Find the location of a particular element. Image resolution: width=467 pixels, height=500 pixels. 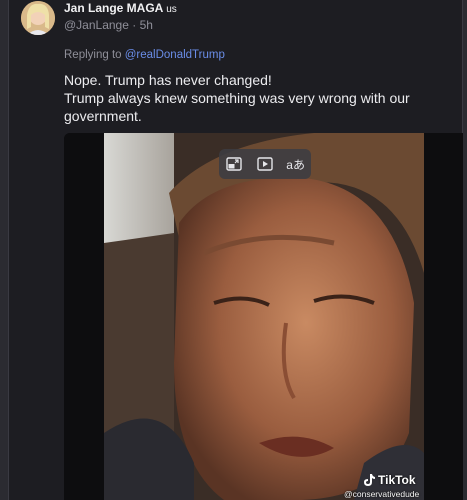

author-handle: @JanLange is located at coordinates (96, 25).